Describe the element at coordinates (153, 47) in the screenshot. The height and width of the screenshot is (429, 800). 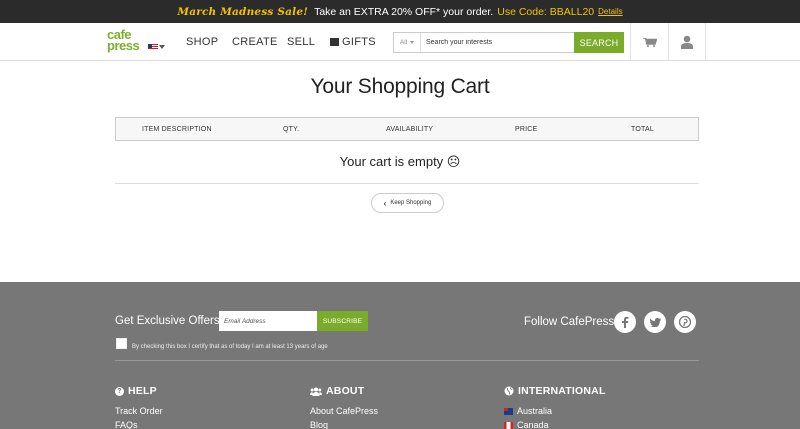
I see `us-flag-icon` at that location.